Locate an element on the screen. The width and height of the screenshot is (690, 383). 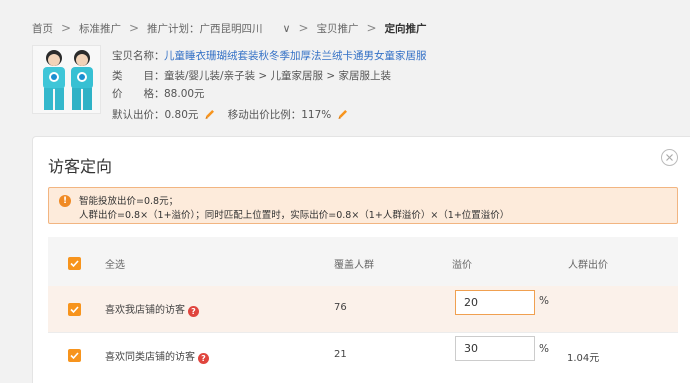
table-row: 喜欢同类店铺的访客? 21 % 1.04元 is located at coordinates (363, 357).